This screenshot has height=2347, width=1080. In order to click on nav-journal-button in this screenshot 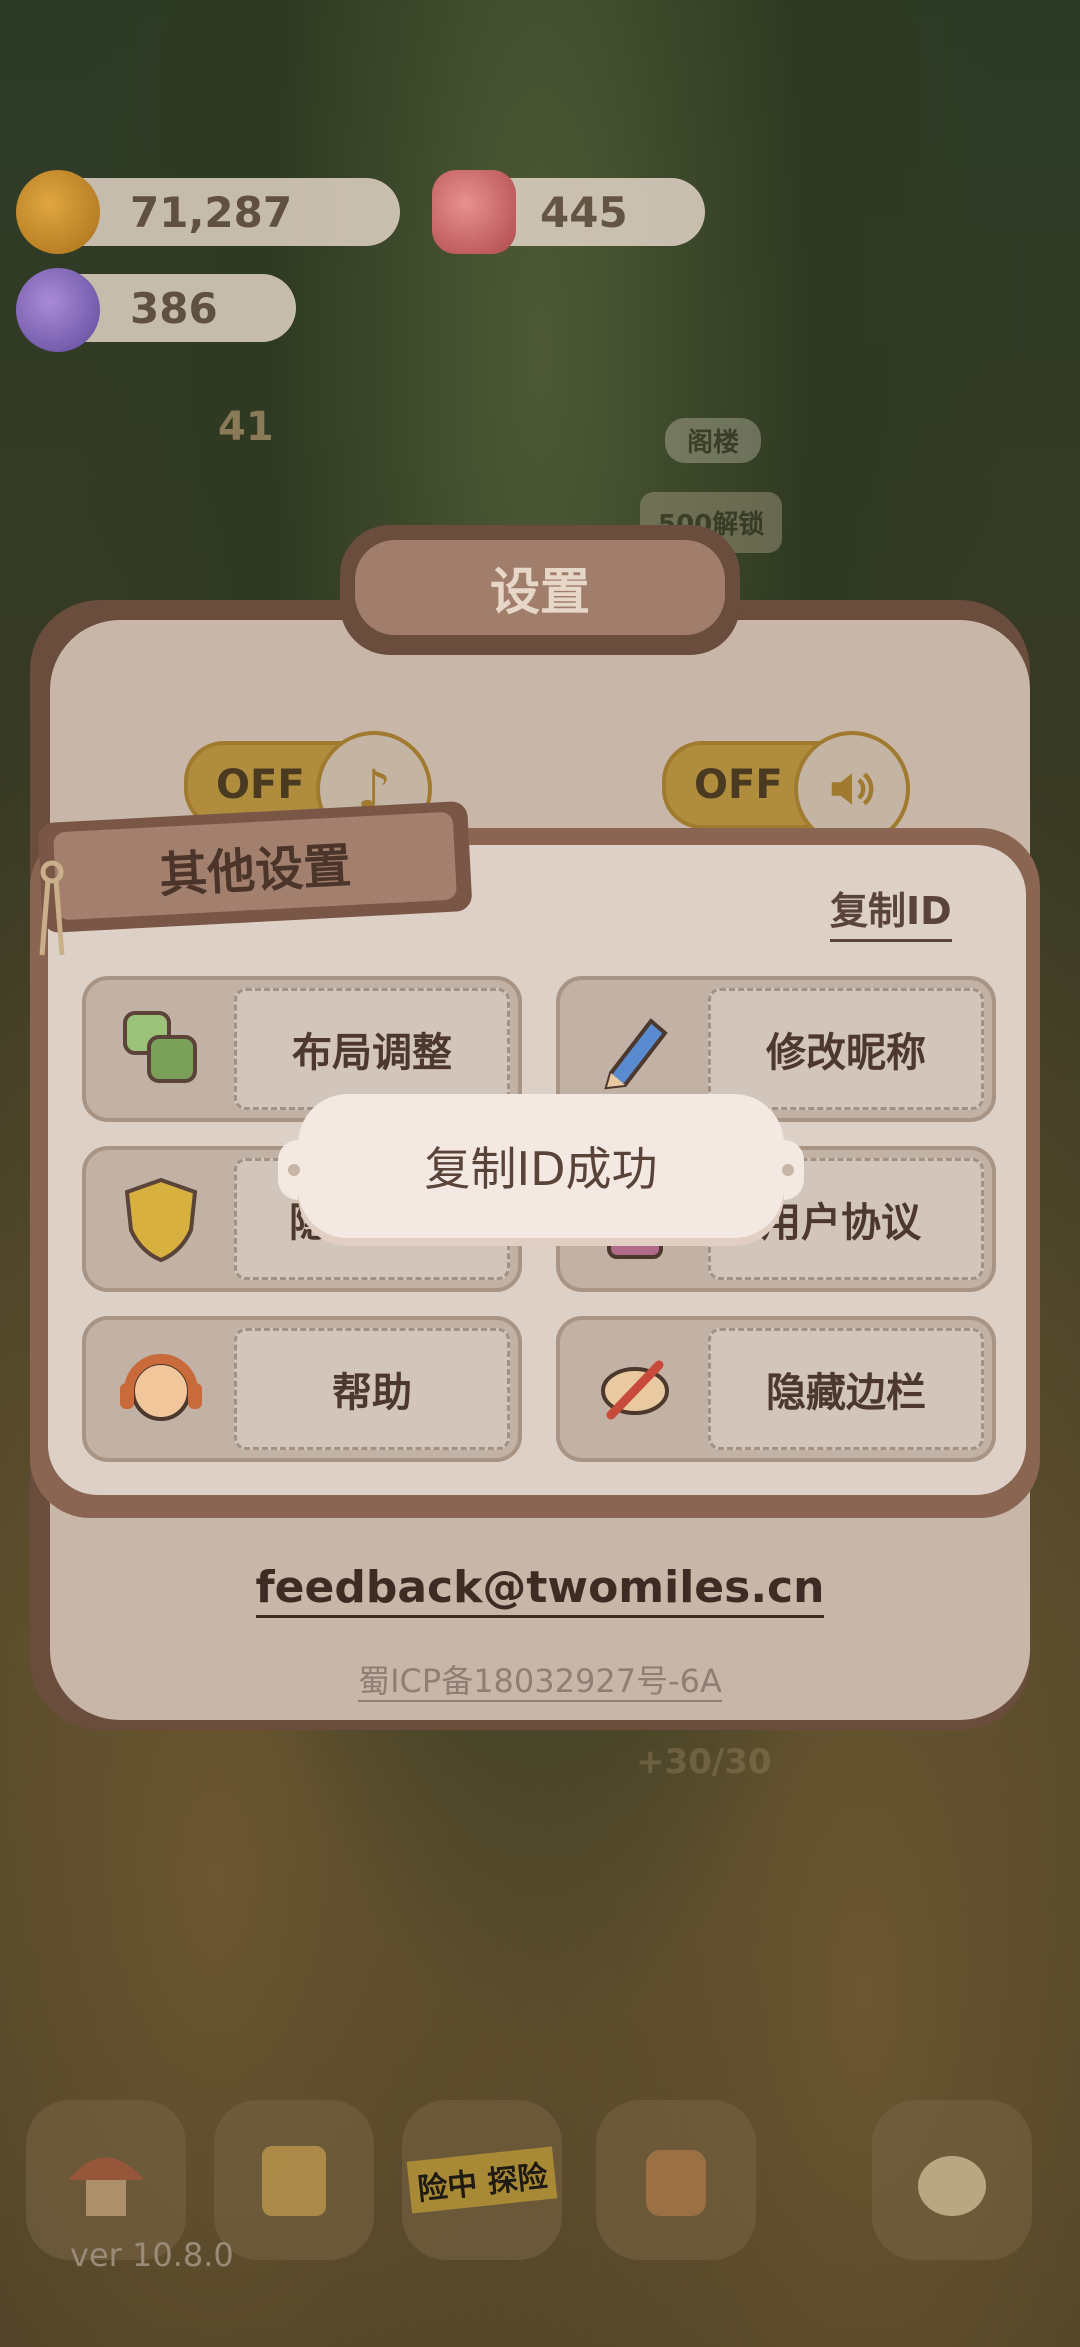, I will do `click(294, 2180)`.